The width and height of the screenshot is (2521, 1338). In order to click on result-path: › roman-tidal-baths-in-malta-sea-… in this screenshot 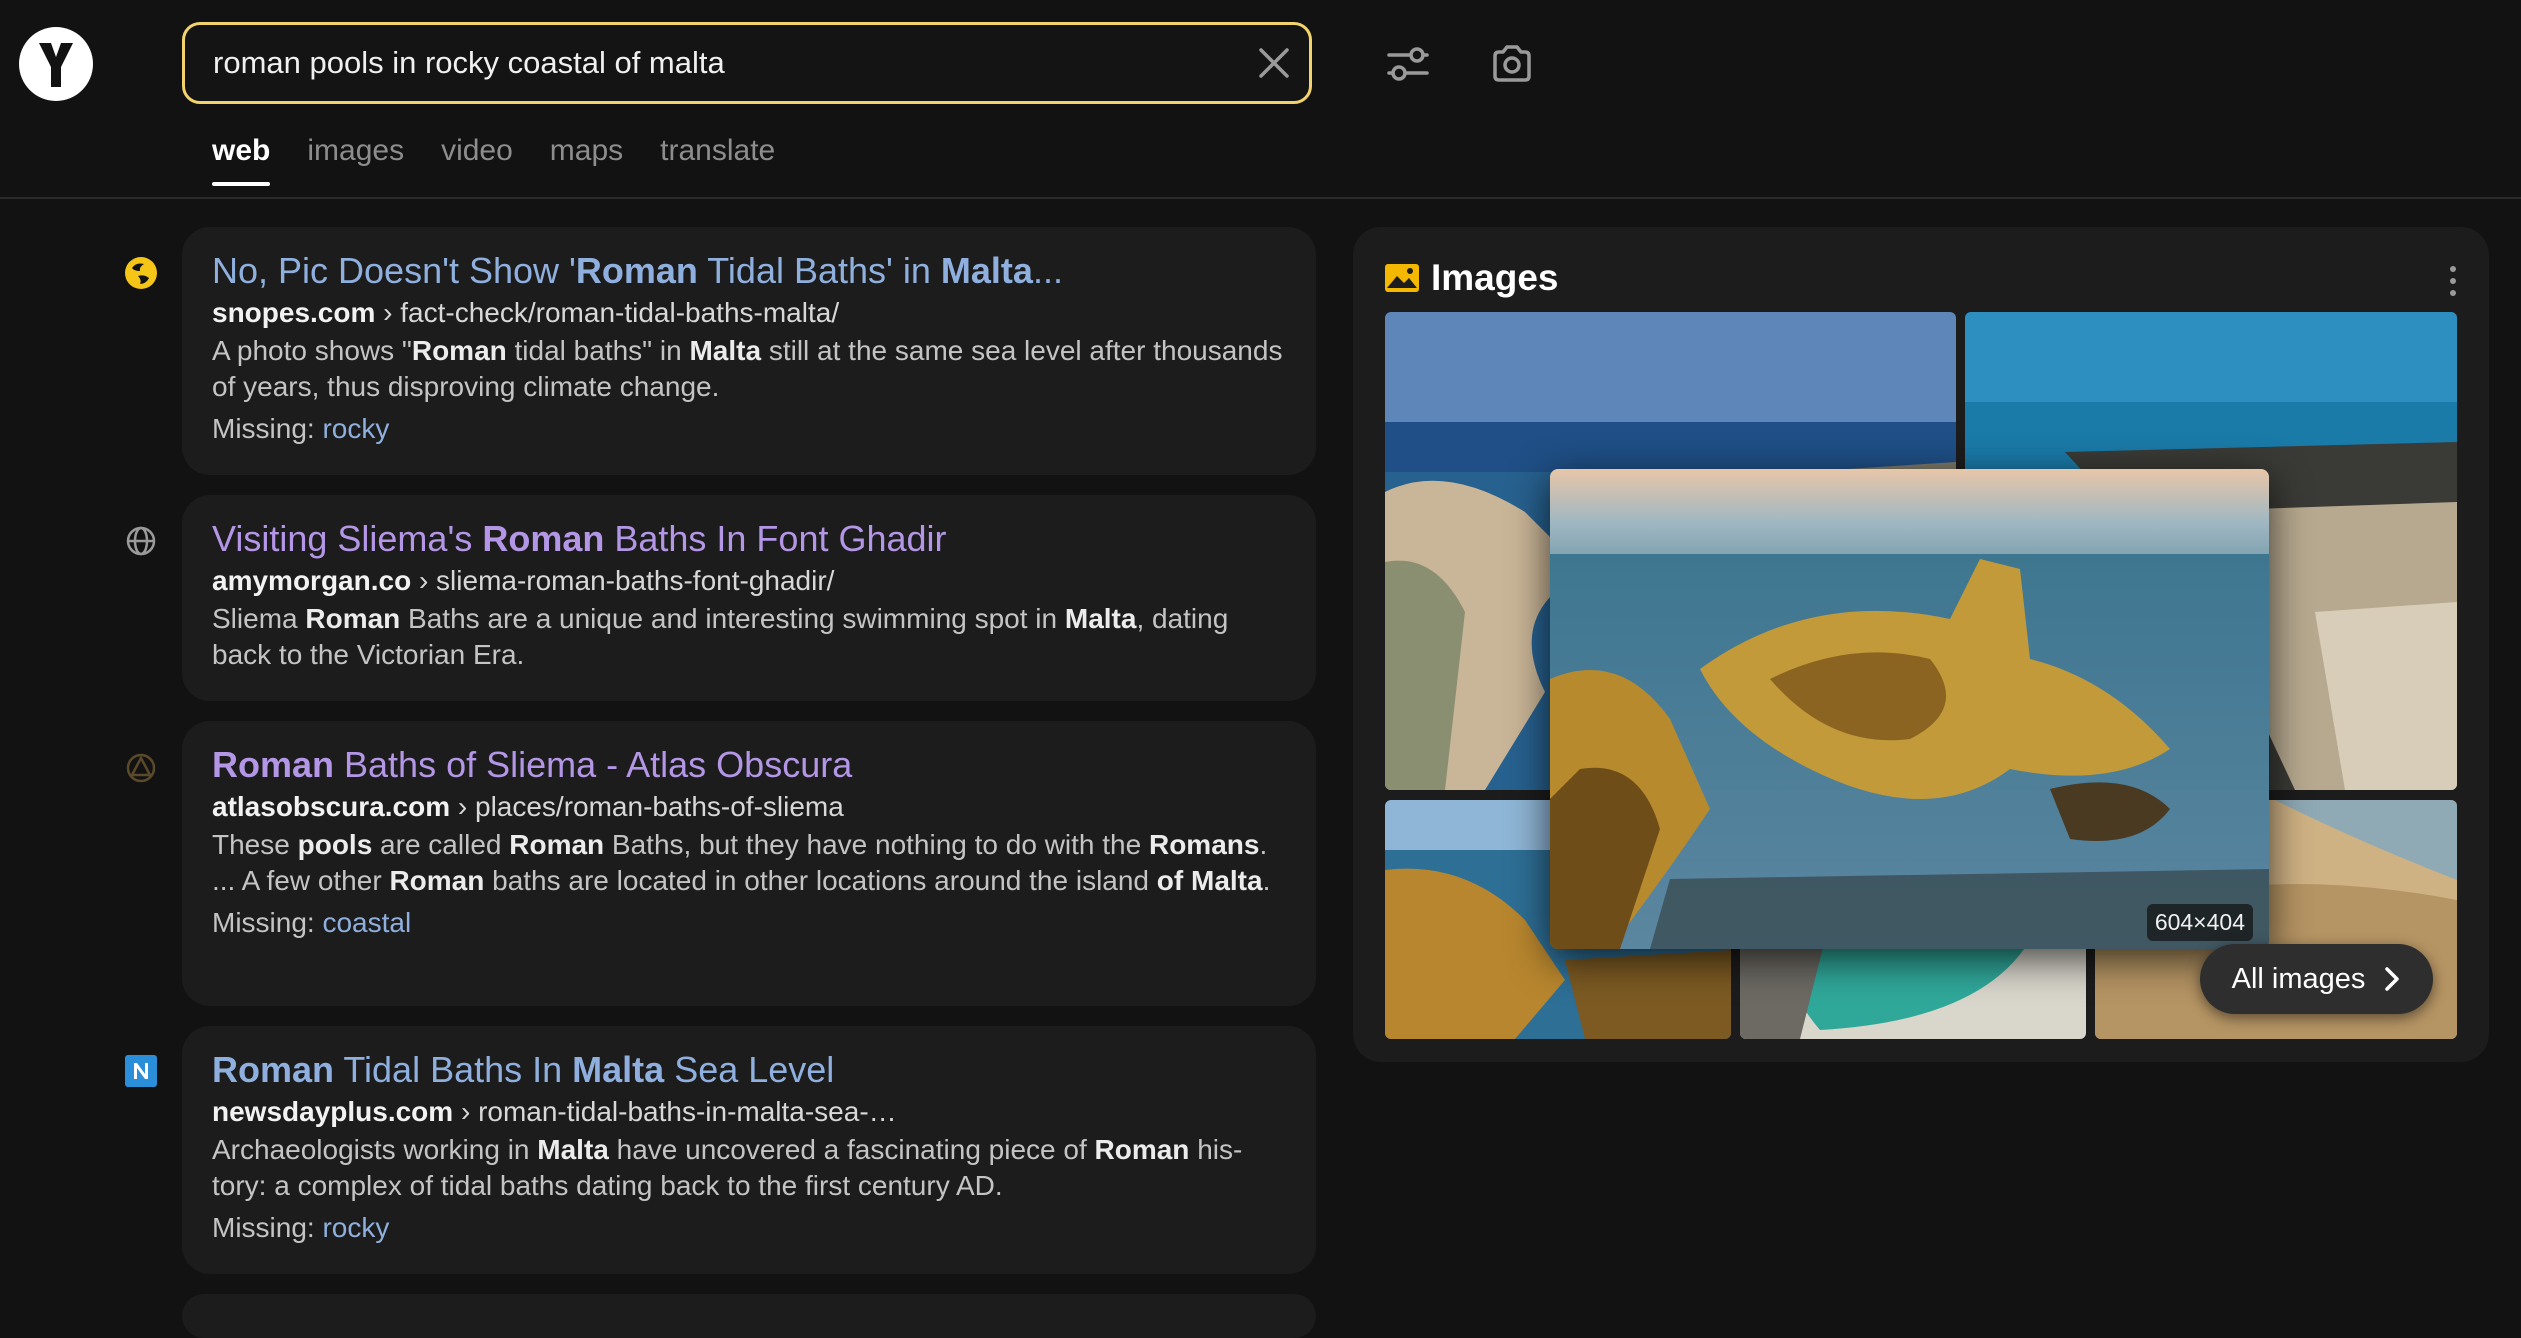, I will do `click(675, 1111)`.